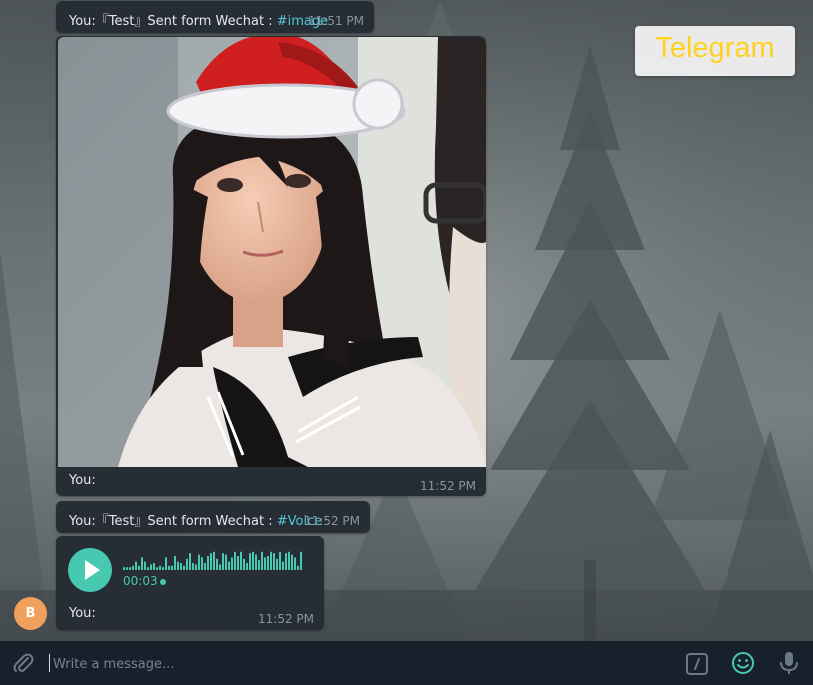 This screenshot has height=685, width=813. I want to click on telegram-text-sticker: Telegram, so click(715, 51).